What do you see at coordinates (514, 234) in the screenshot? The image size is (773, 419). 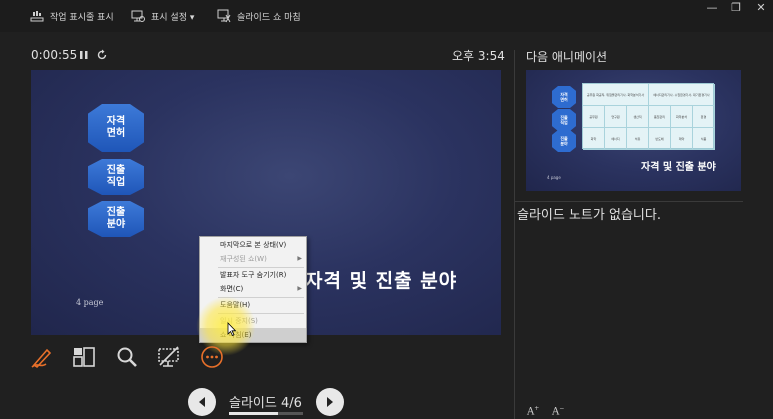 I see `panel-divider` at bounding box center [514, 234].